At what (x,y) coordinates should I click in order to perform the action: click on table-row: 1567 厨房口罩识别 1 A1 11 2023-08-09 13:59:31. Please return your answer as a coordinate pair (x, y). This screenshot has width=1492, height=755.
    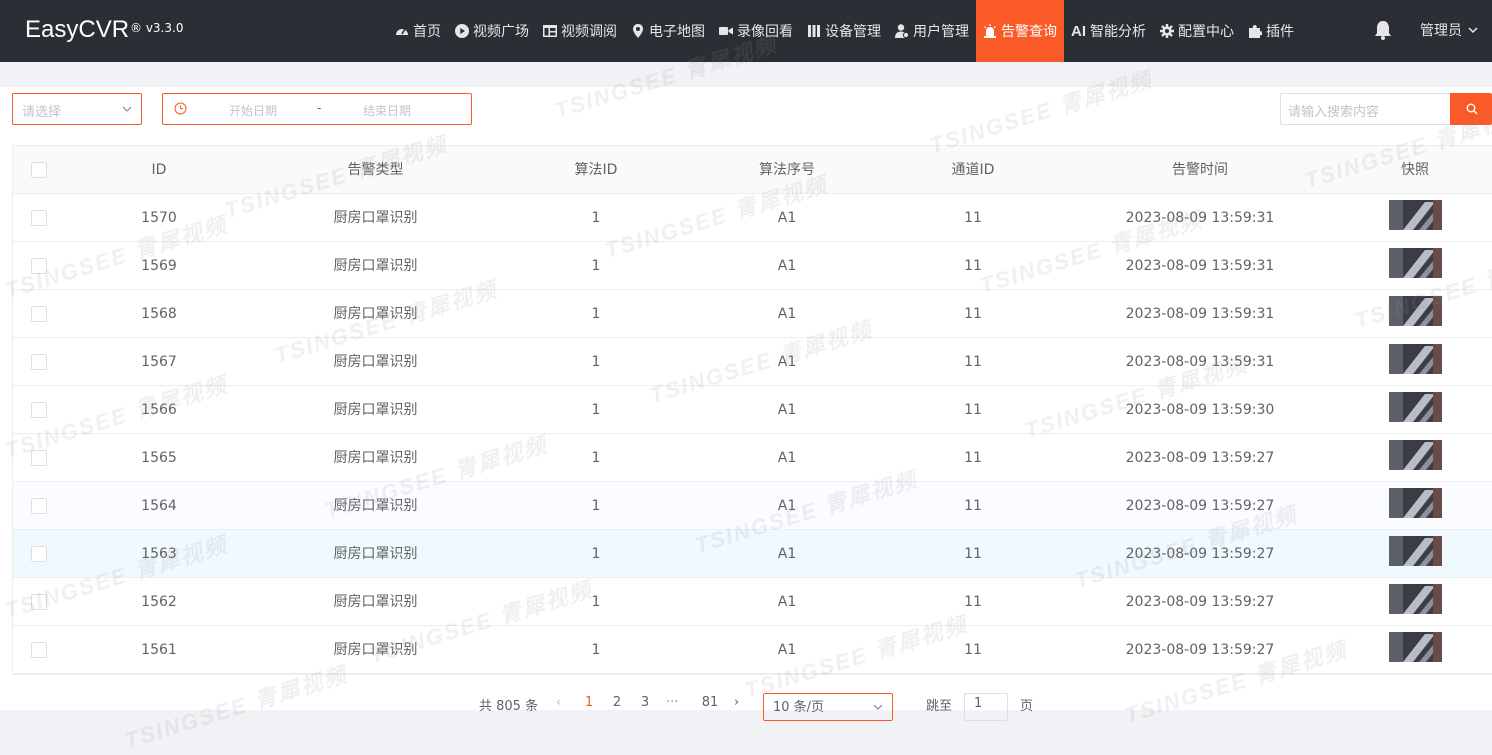
    Looking at the image, I should click on (752, 362).